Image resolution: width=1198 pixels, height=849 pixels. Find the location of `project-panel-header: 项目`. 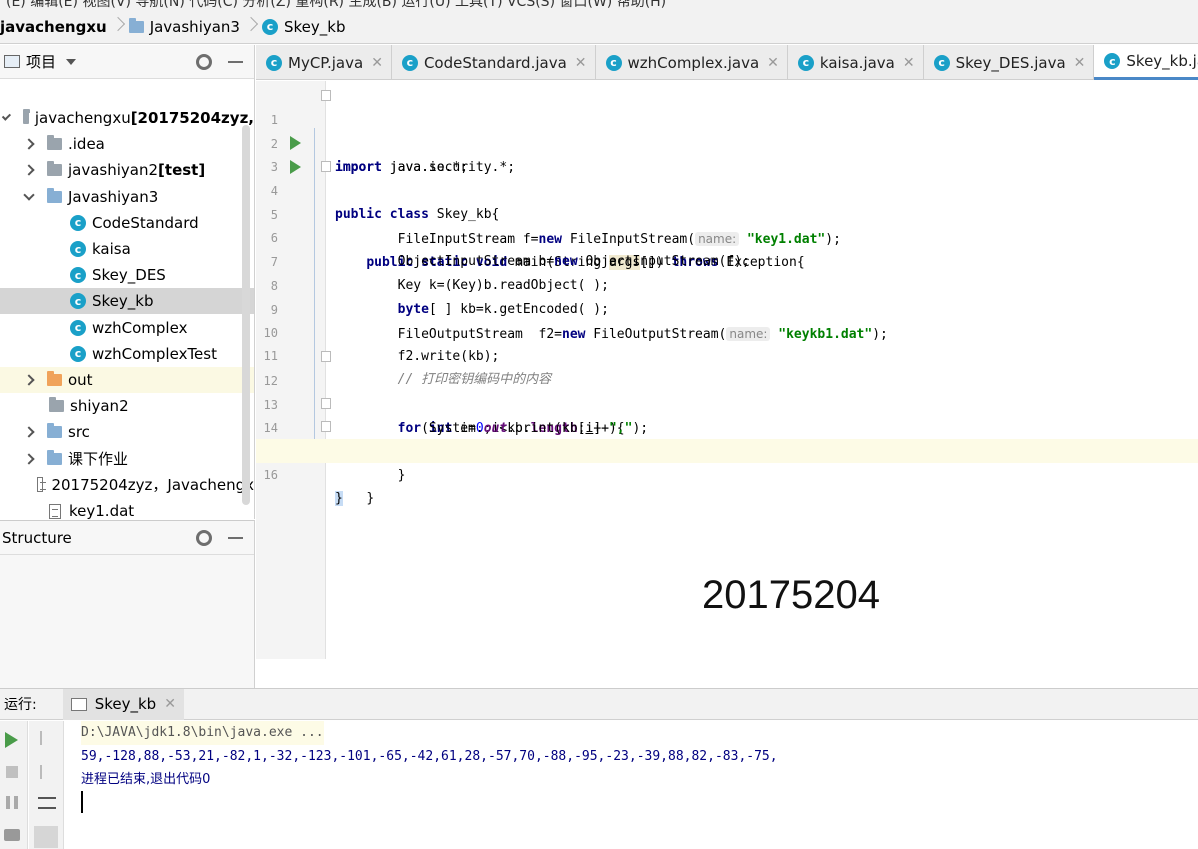

project-panel-header: 项目 is located at coordinates (127, 62).